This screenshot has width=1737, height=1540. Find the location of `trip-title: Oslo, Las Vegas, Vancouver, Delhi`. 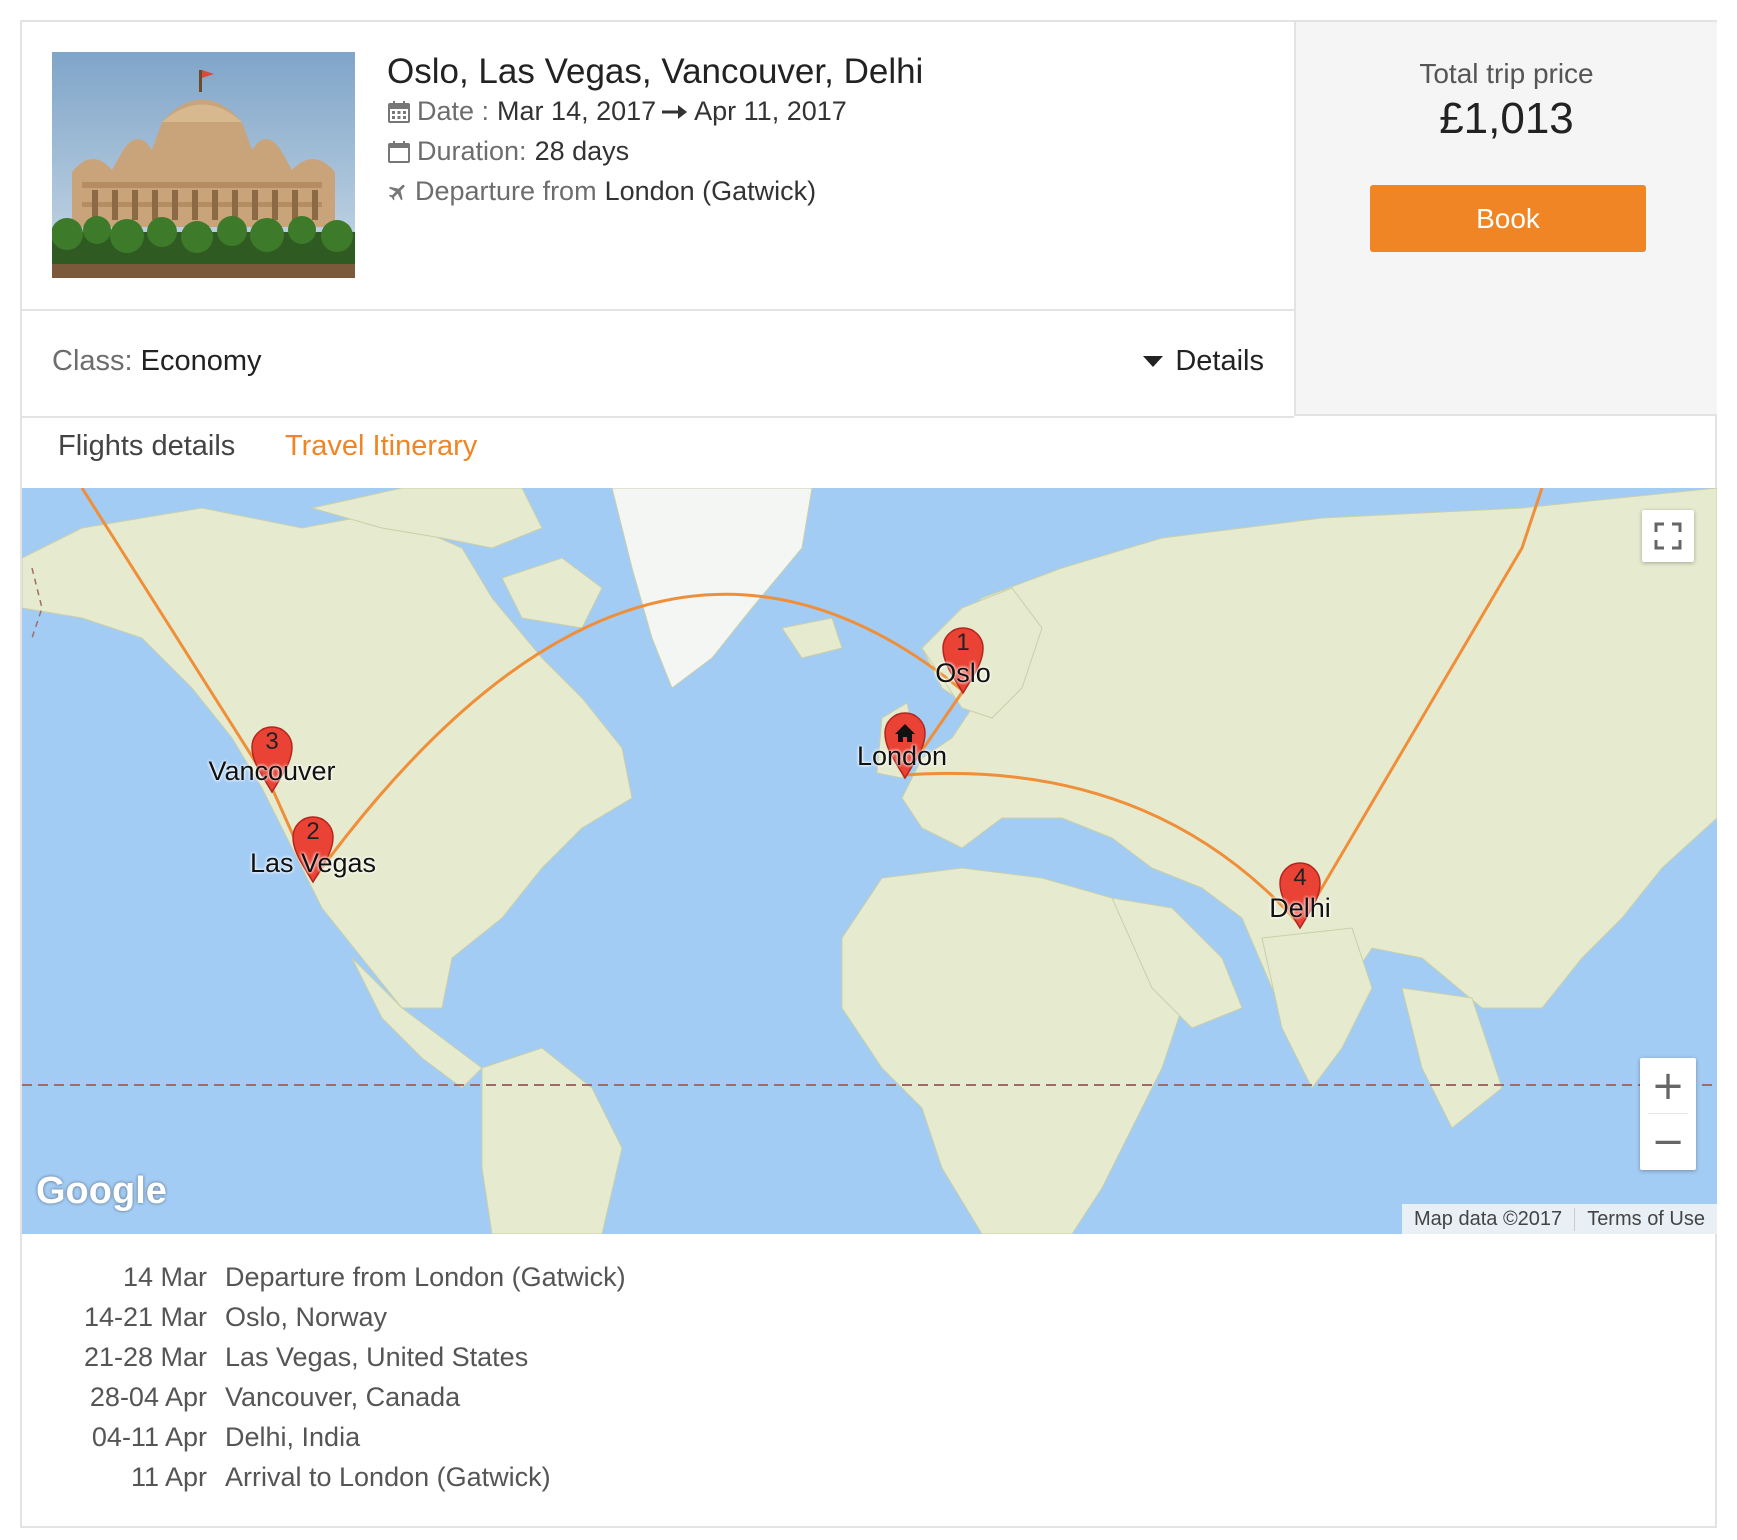

trip-title: Oslo, Las Vegas, Vancouver, Delhi is located at coordinates (655, 71).